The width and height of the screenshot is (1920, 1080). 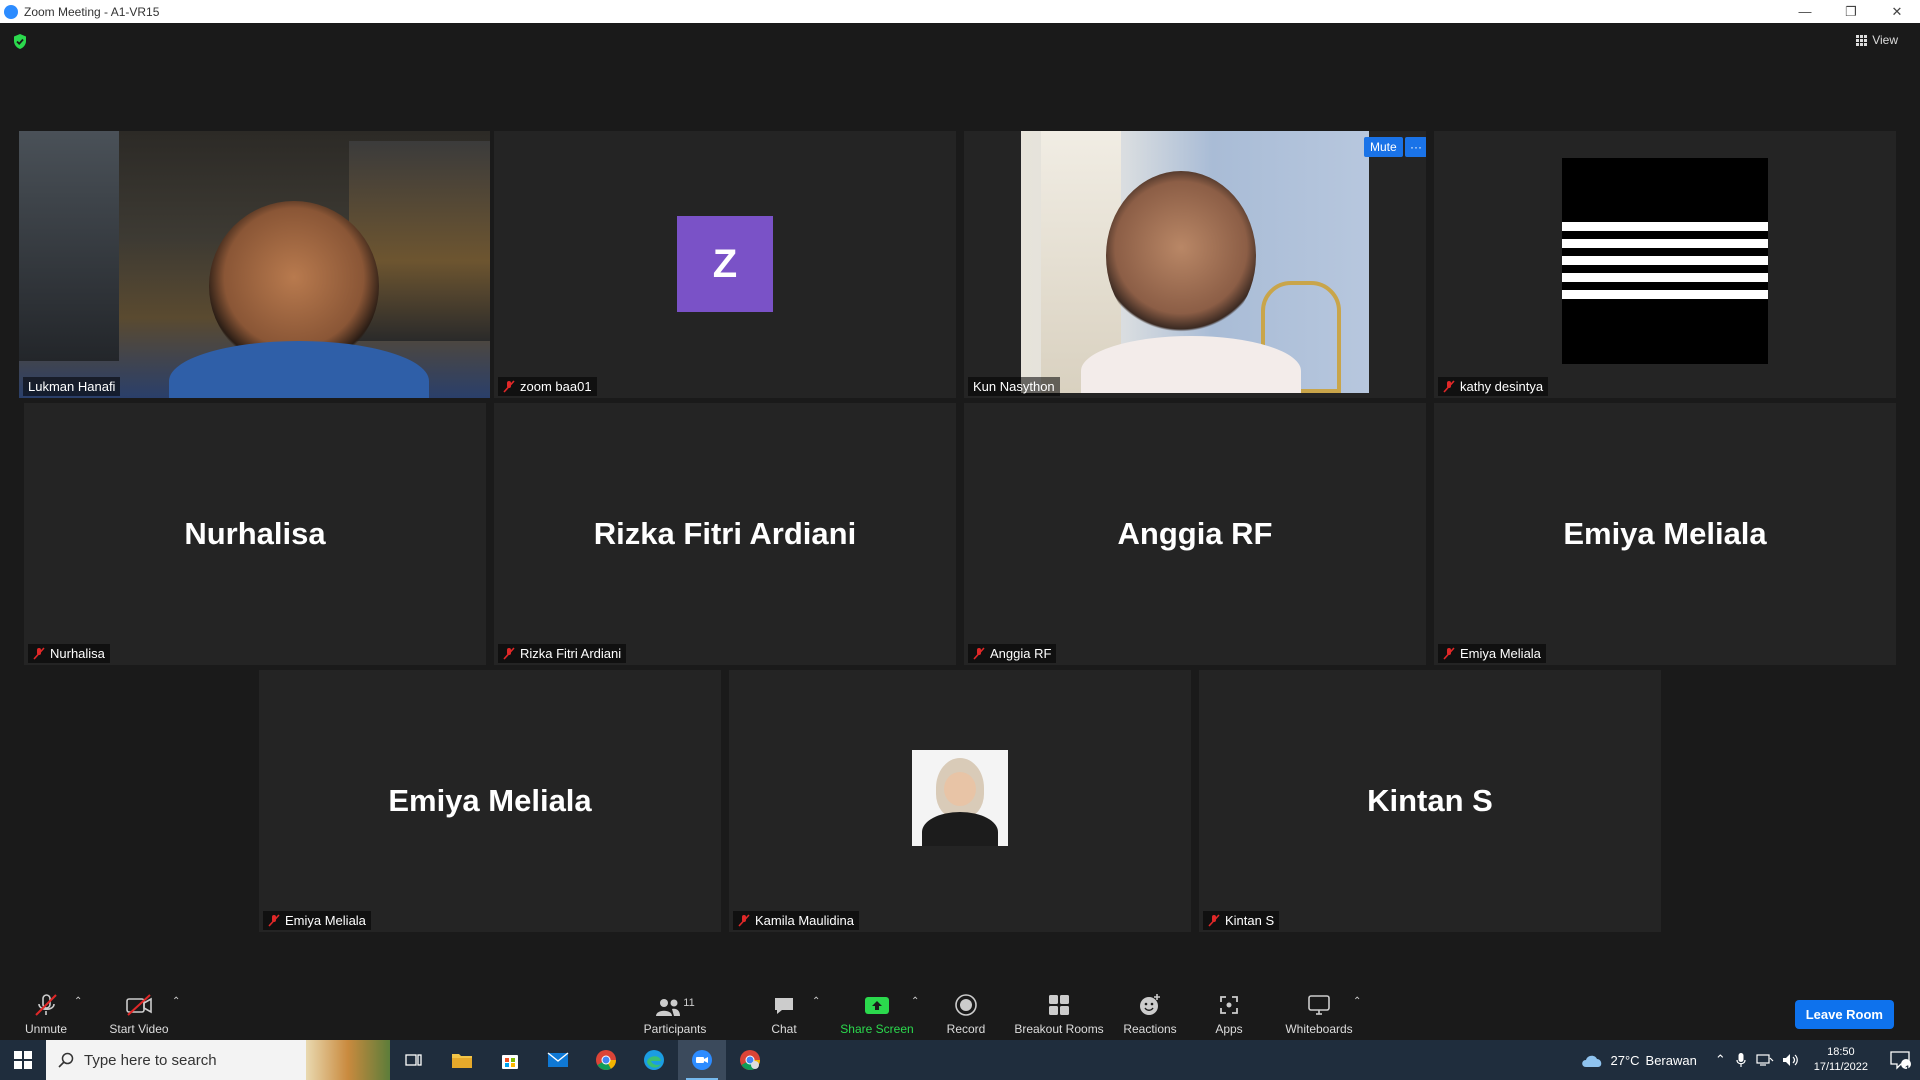 I want to click on chat-button: Chat, so click(x=784, y=1010).